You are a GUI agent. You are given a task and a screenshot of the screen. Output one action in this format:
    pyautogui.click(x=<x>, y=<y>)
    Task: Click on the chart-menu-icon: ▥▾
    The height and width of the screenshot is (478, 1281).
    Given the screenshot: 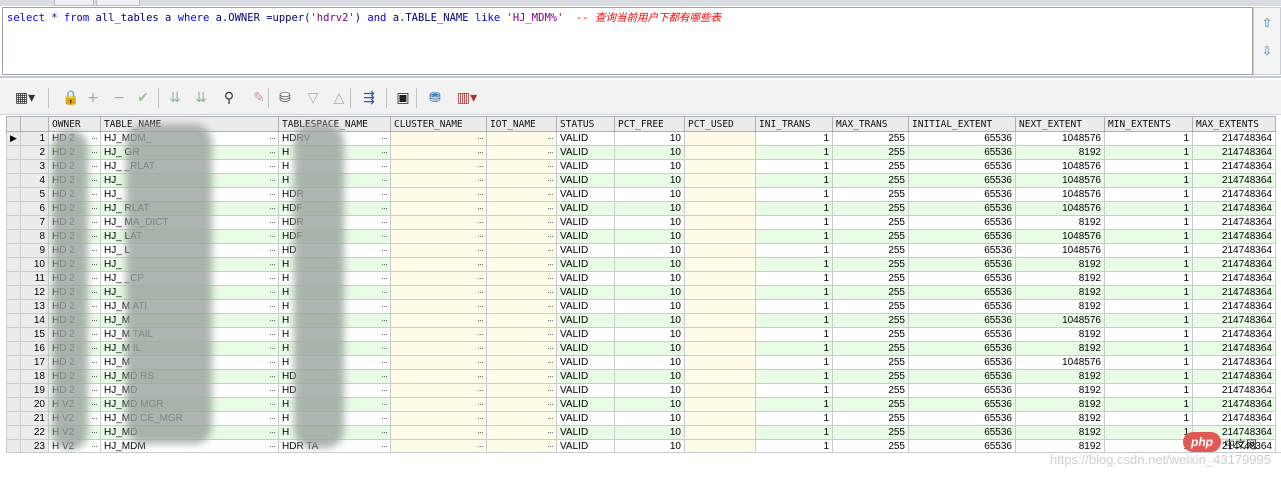 What is the action you would take?
    pyautogui.click(x=467, y=98)
    